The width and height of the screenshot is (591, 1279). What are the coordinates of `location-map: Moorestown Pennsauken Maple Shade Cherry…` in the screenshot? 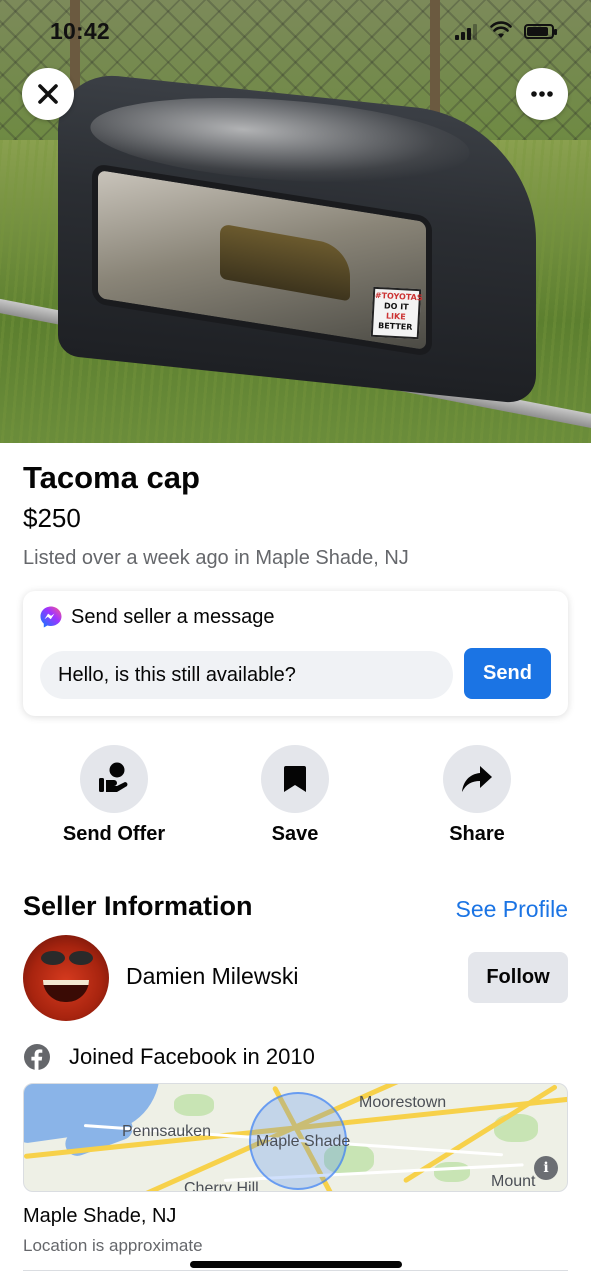 It's located at (295, 1137).